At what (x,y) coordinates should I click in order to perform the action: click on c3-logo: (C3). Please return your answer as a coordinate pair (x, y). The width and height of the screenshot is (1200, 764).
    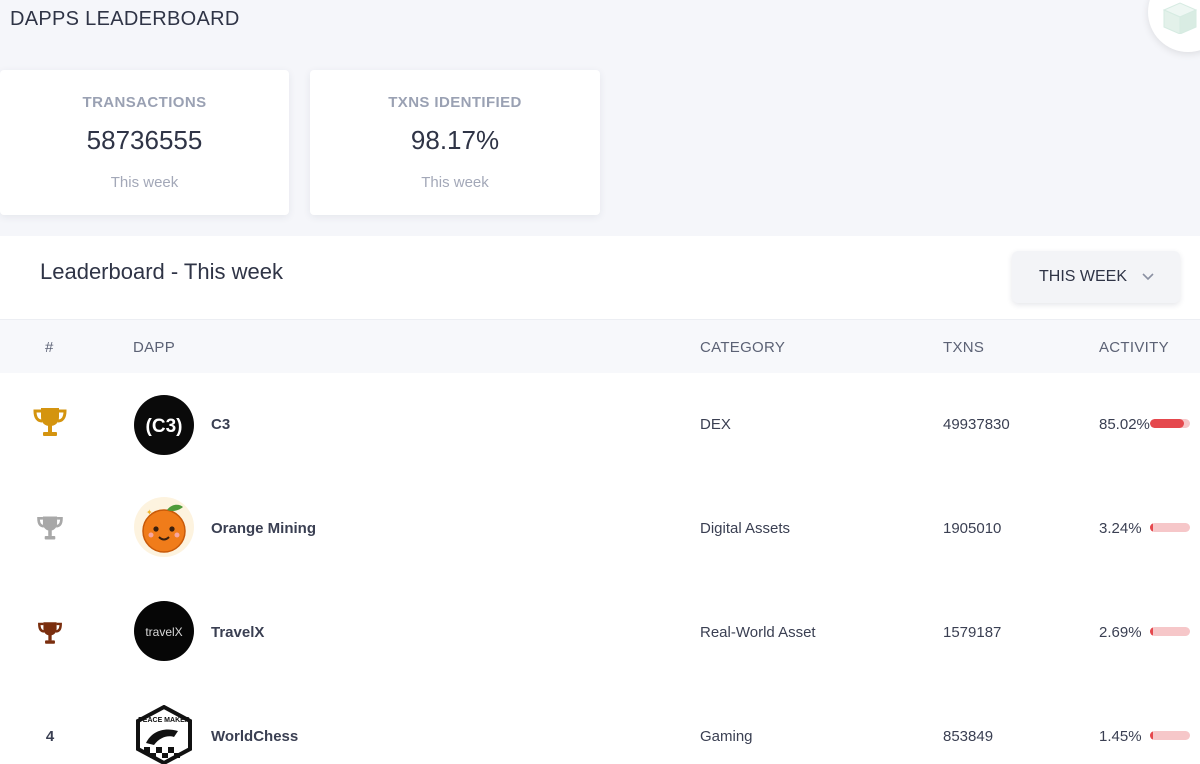
    Looking at the image, I should click on (164, 426).